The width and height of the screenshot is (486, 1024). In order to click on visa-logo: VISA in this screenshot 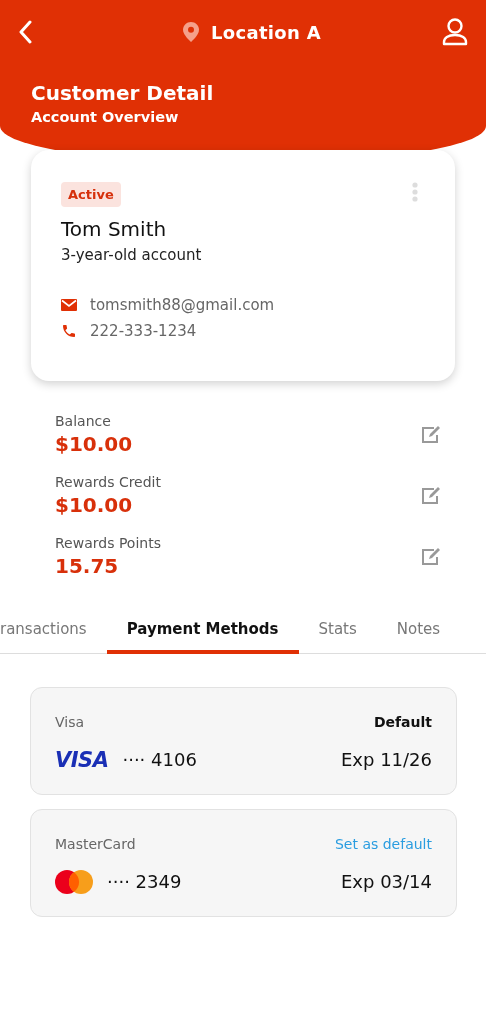, I will do `click(82, 759)`.